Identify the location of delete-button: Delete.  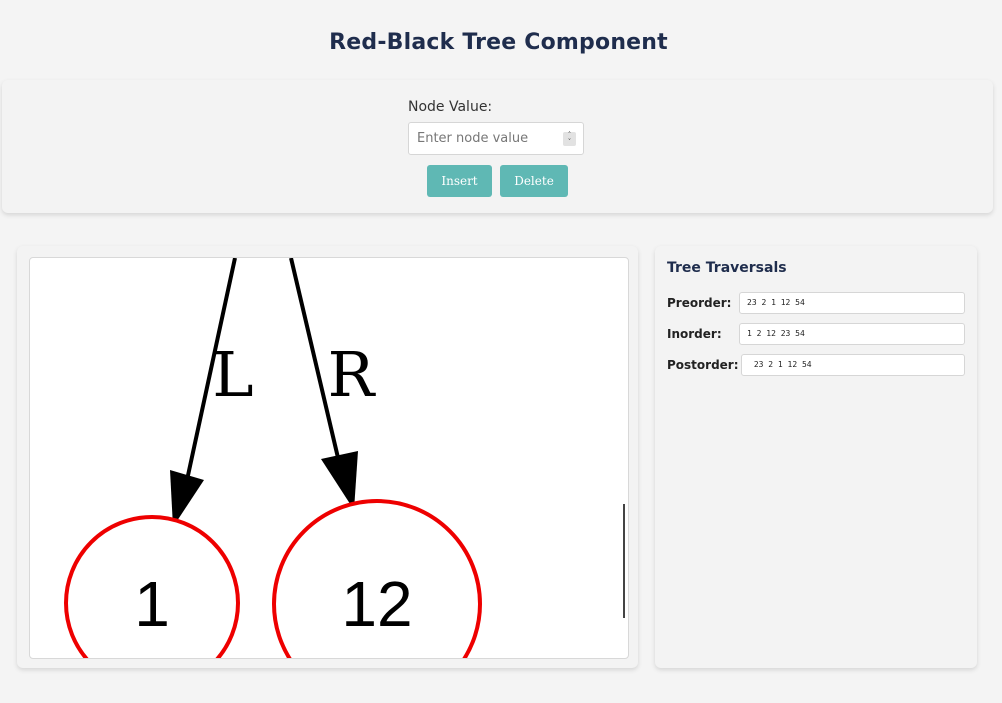
(534, 181).